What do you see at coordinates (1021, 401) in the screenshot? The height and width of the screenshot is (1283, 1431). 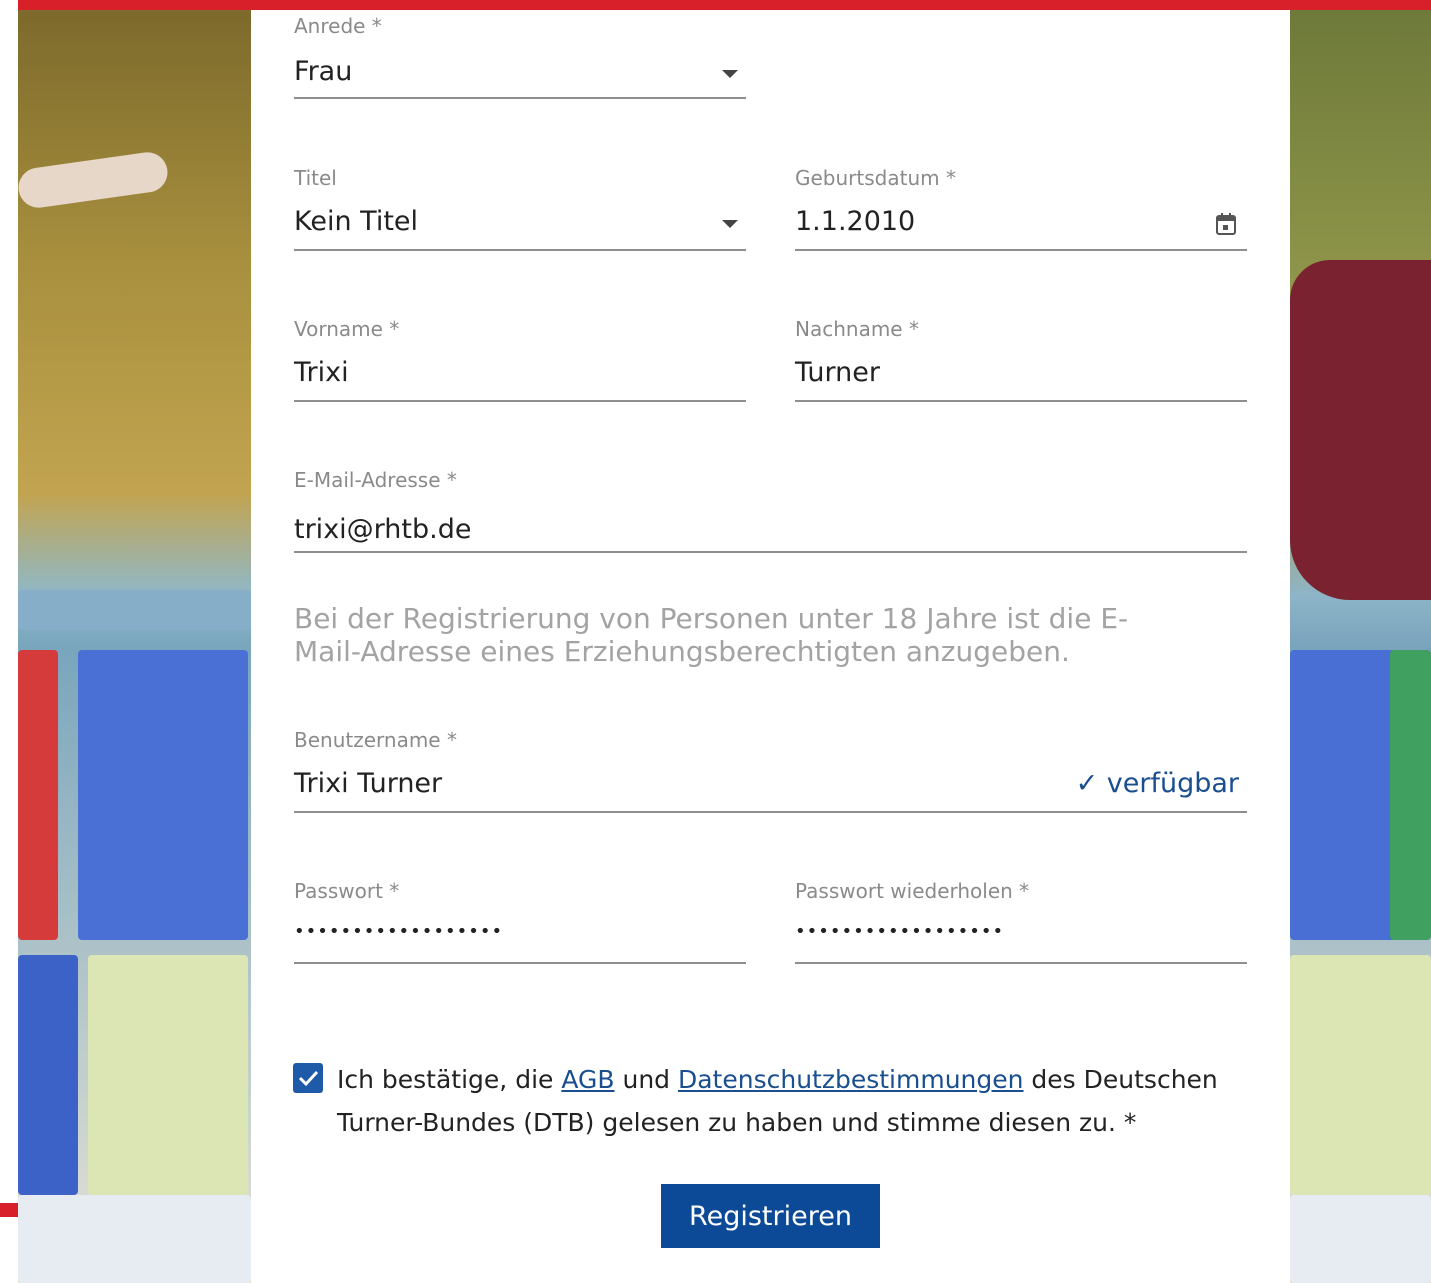 I see `last-name-underline` at bounding box center [1021, 401].